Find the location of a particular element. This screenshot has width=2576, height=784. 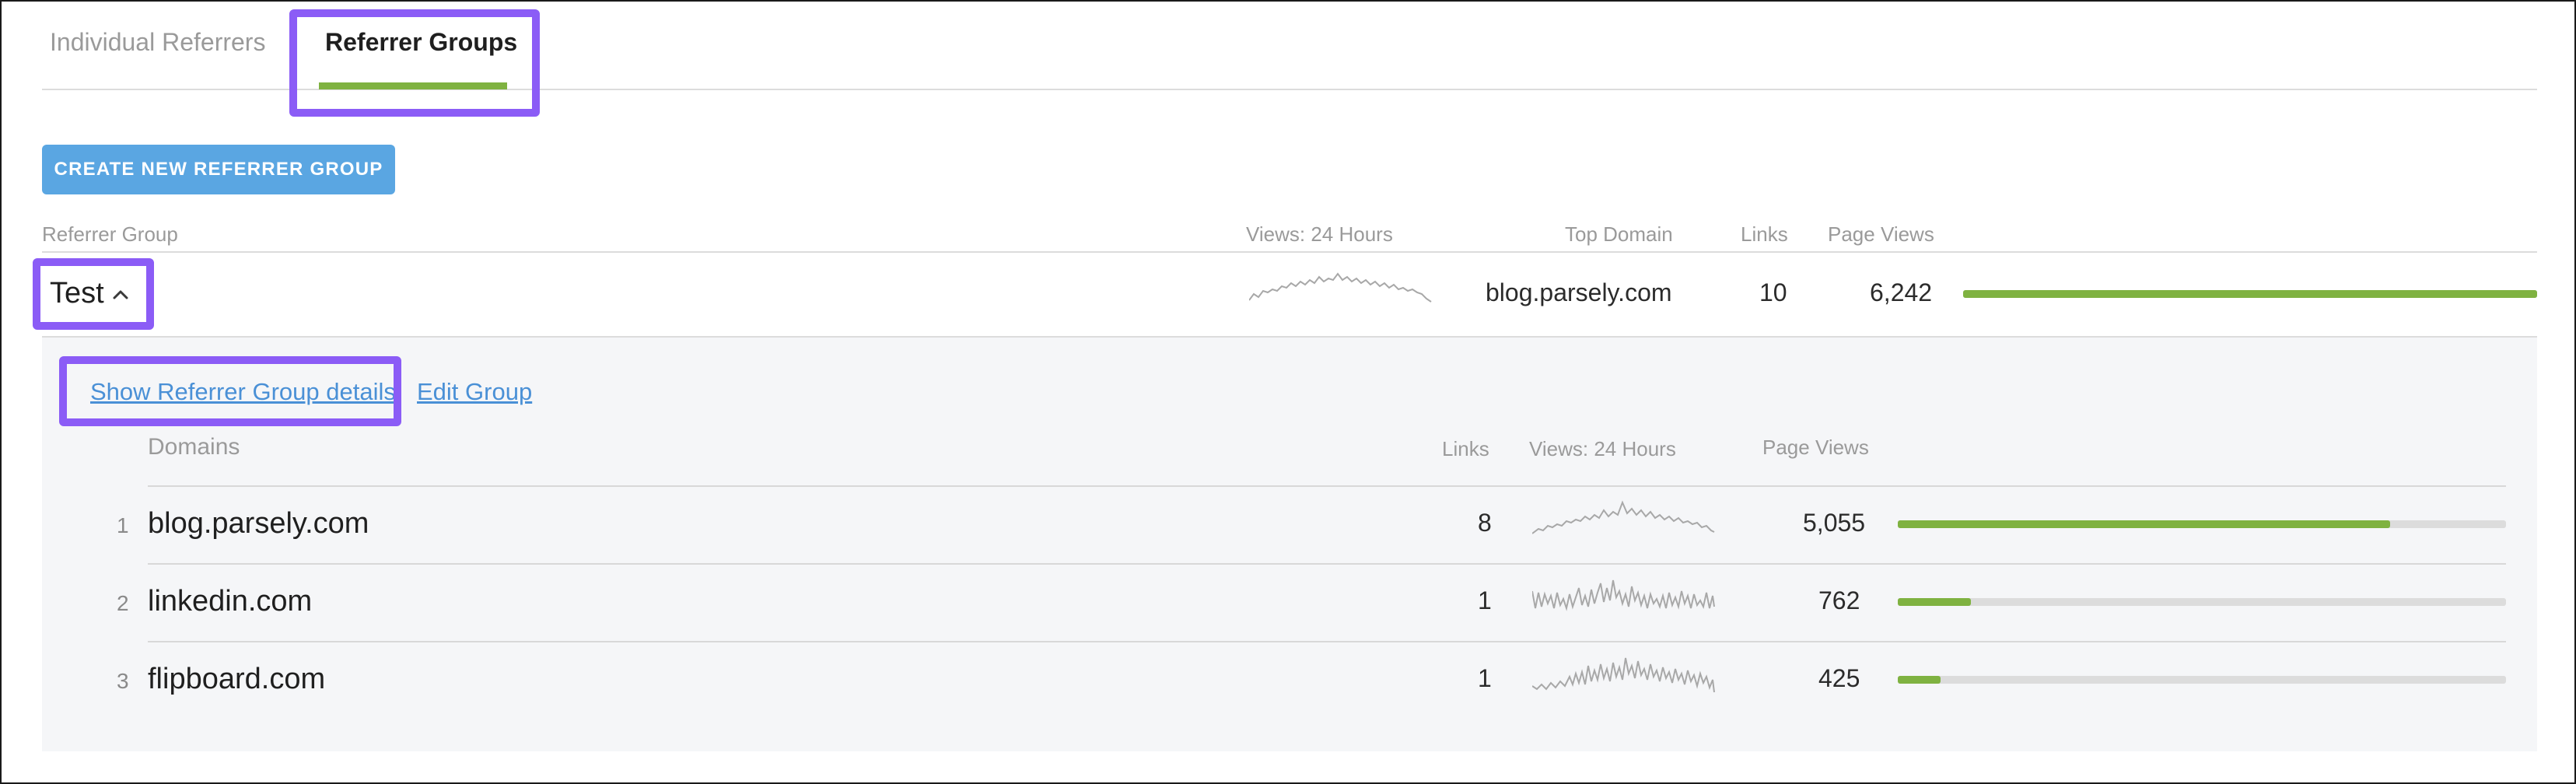

show-details-link-highlight is located at coordinates (230, 391).